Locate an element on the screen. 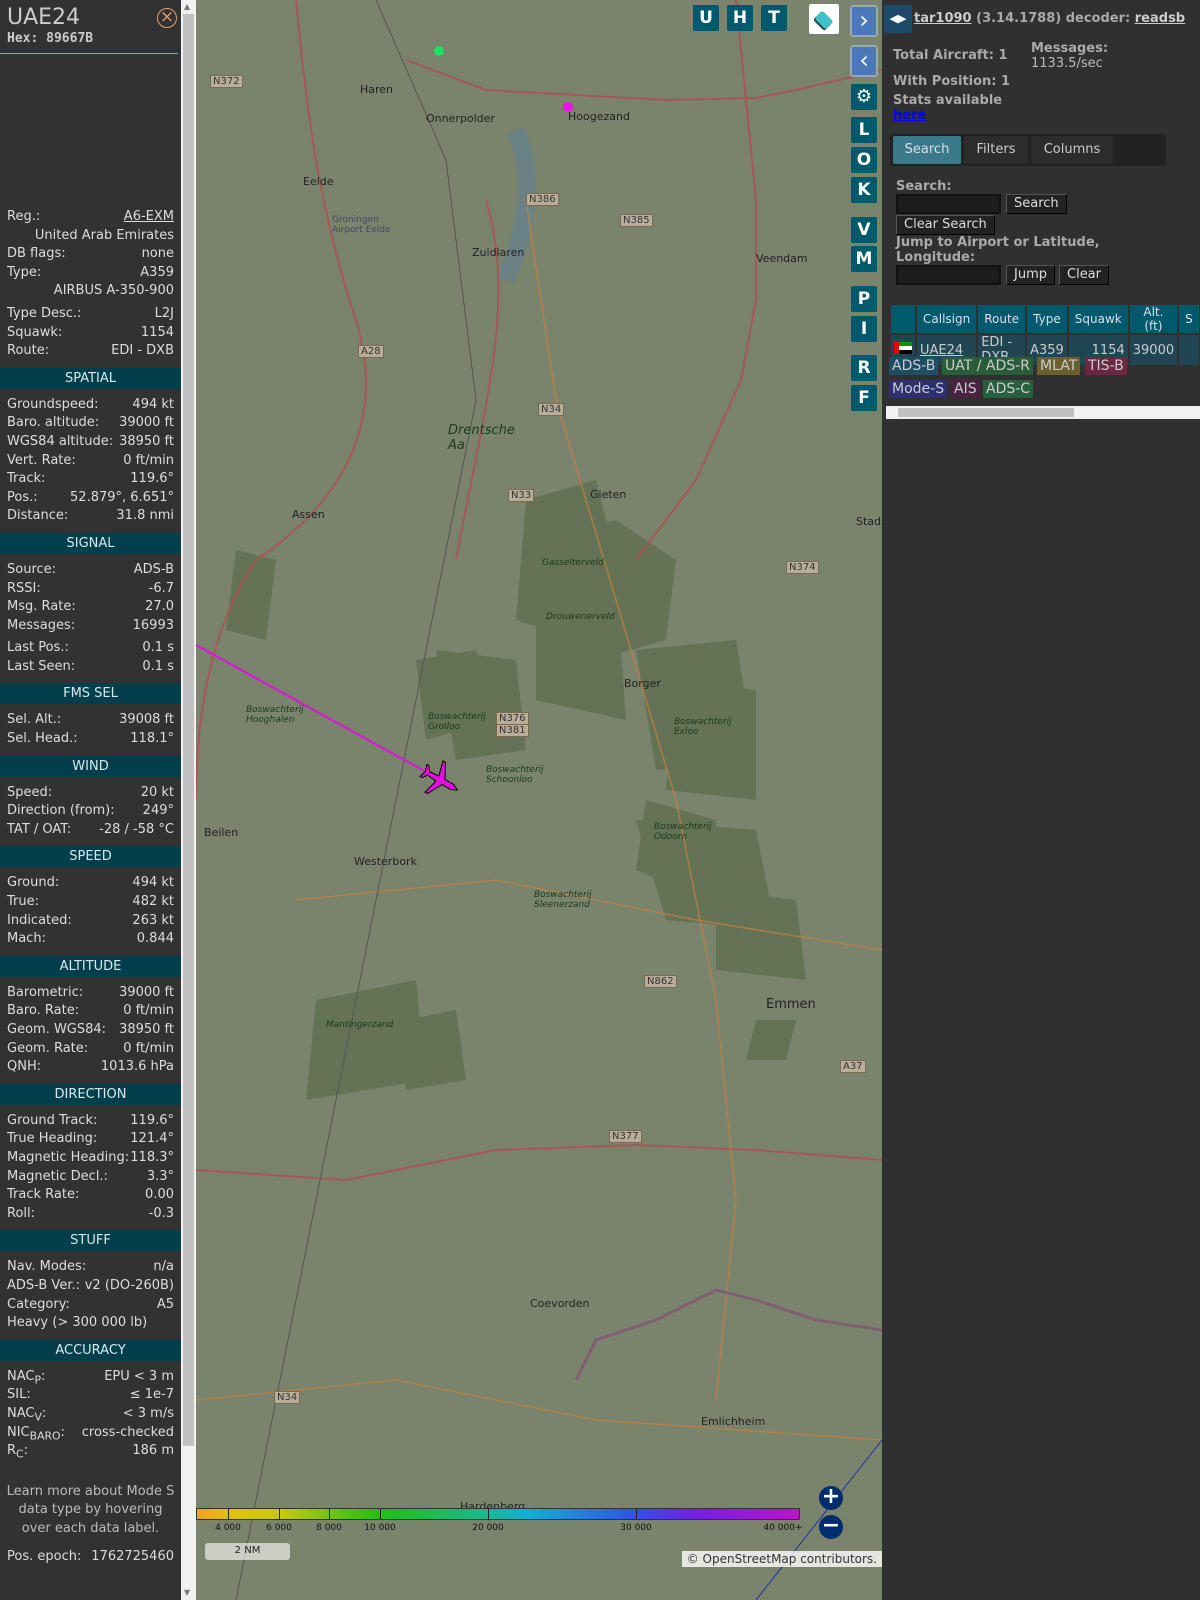 This screenshot has width=1200, height=1600. search-input is located at coordinates (948, 204).